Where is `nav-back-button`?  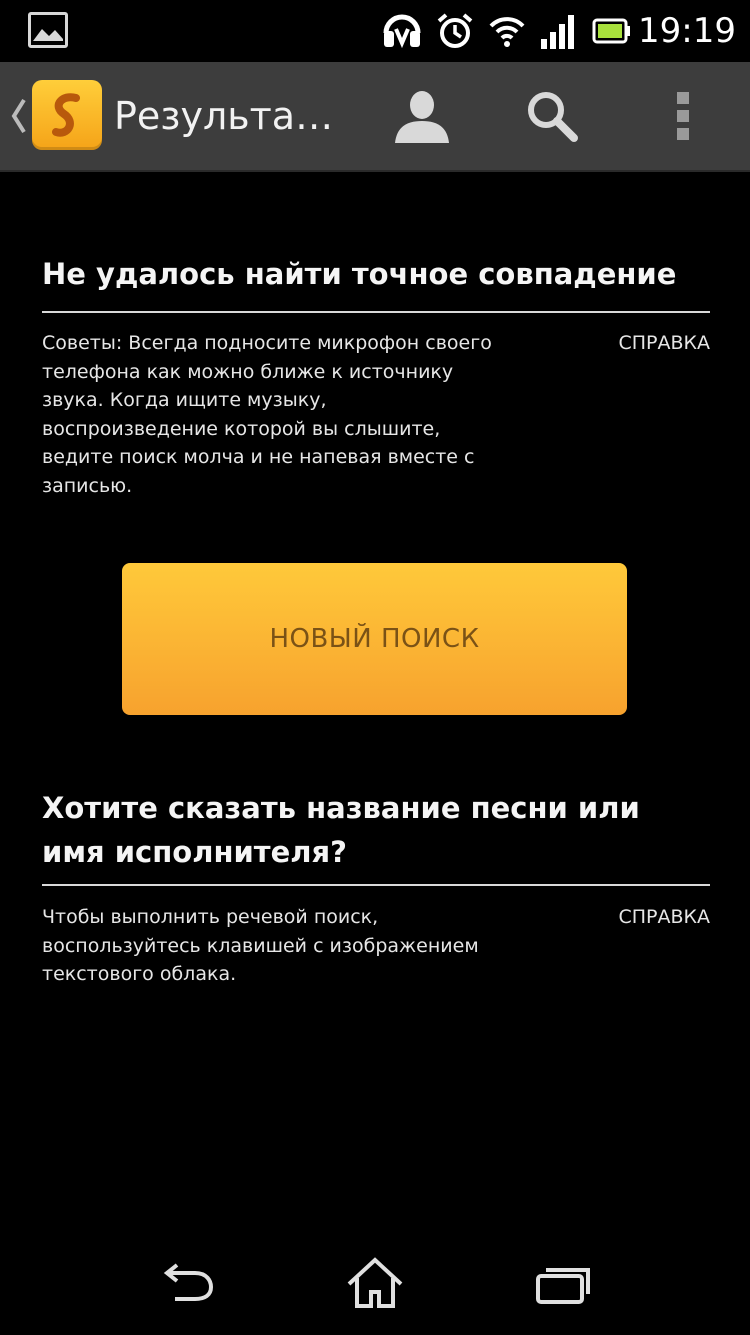
nav-back-button is located at coordinates (189, 1283).